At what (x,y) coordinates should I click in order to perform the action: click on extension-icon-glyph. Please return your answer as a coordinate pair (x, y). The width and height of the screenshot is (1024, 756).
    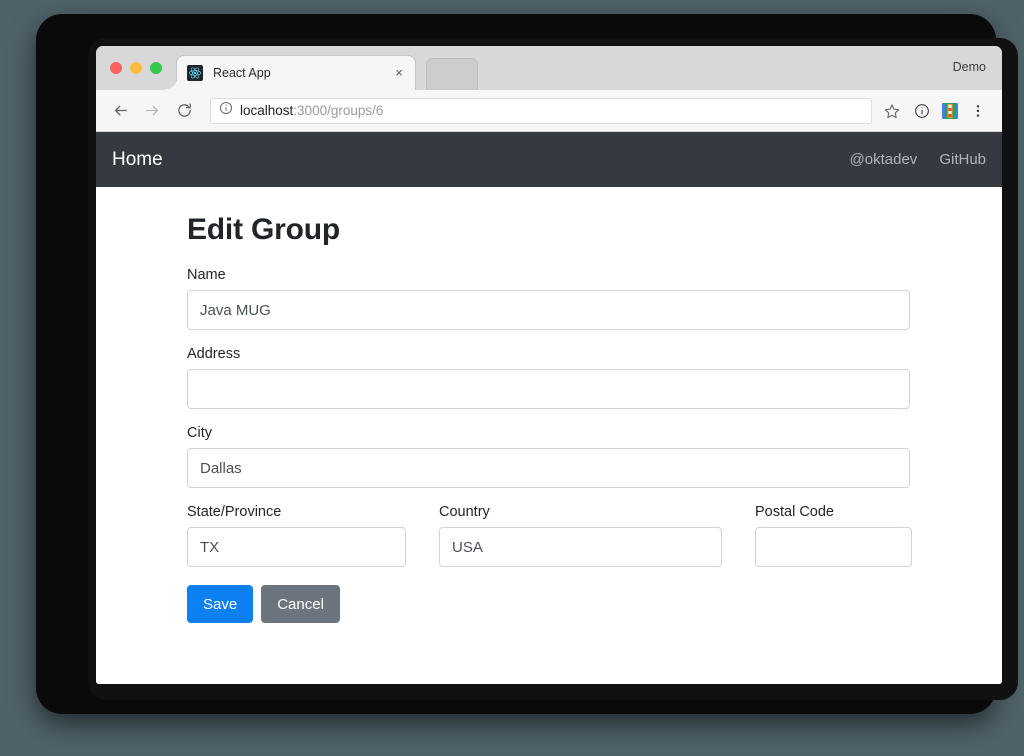
    Looking at the image, I should click on (950, 110).